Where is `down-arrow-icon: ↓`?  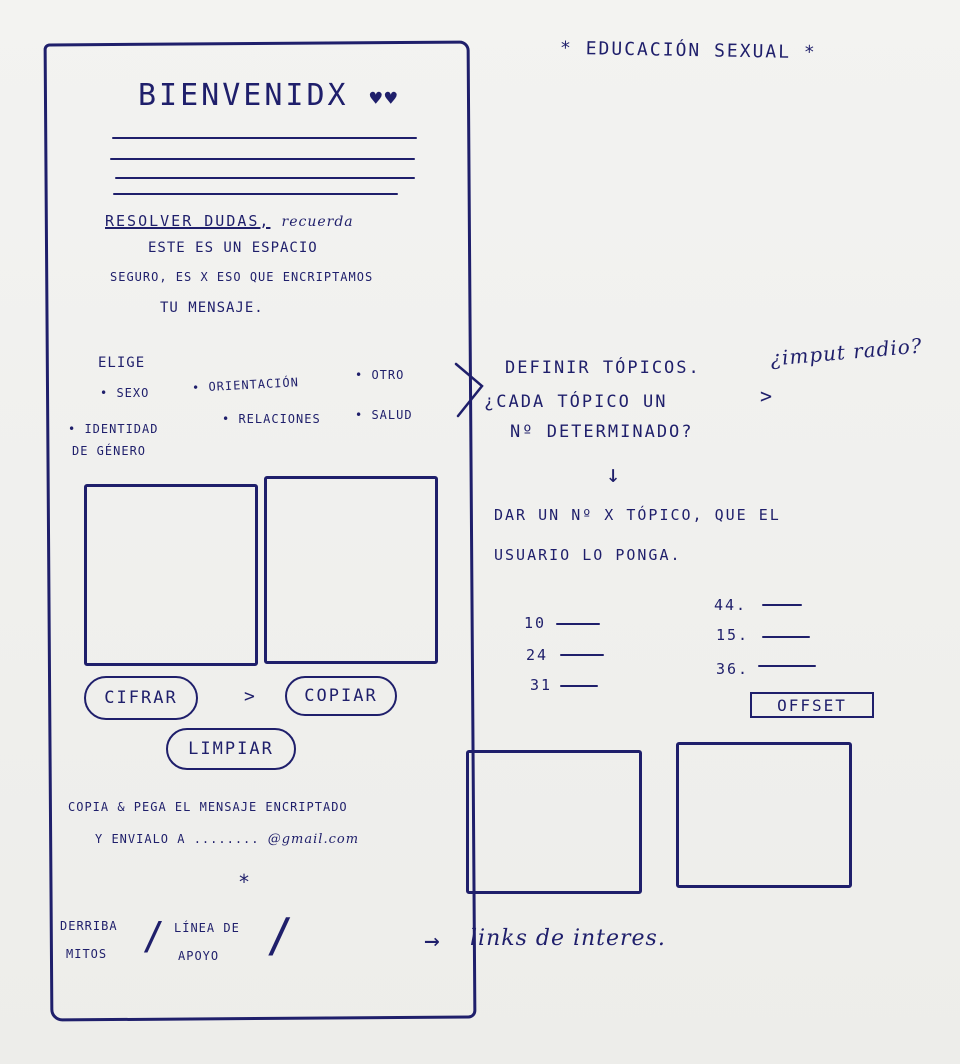
down-arrow-icon: ↓ is located at coordinates (614, 474).